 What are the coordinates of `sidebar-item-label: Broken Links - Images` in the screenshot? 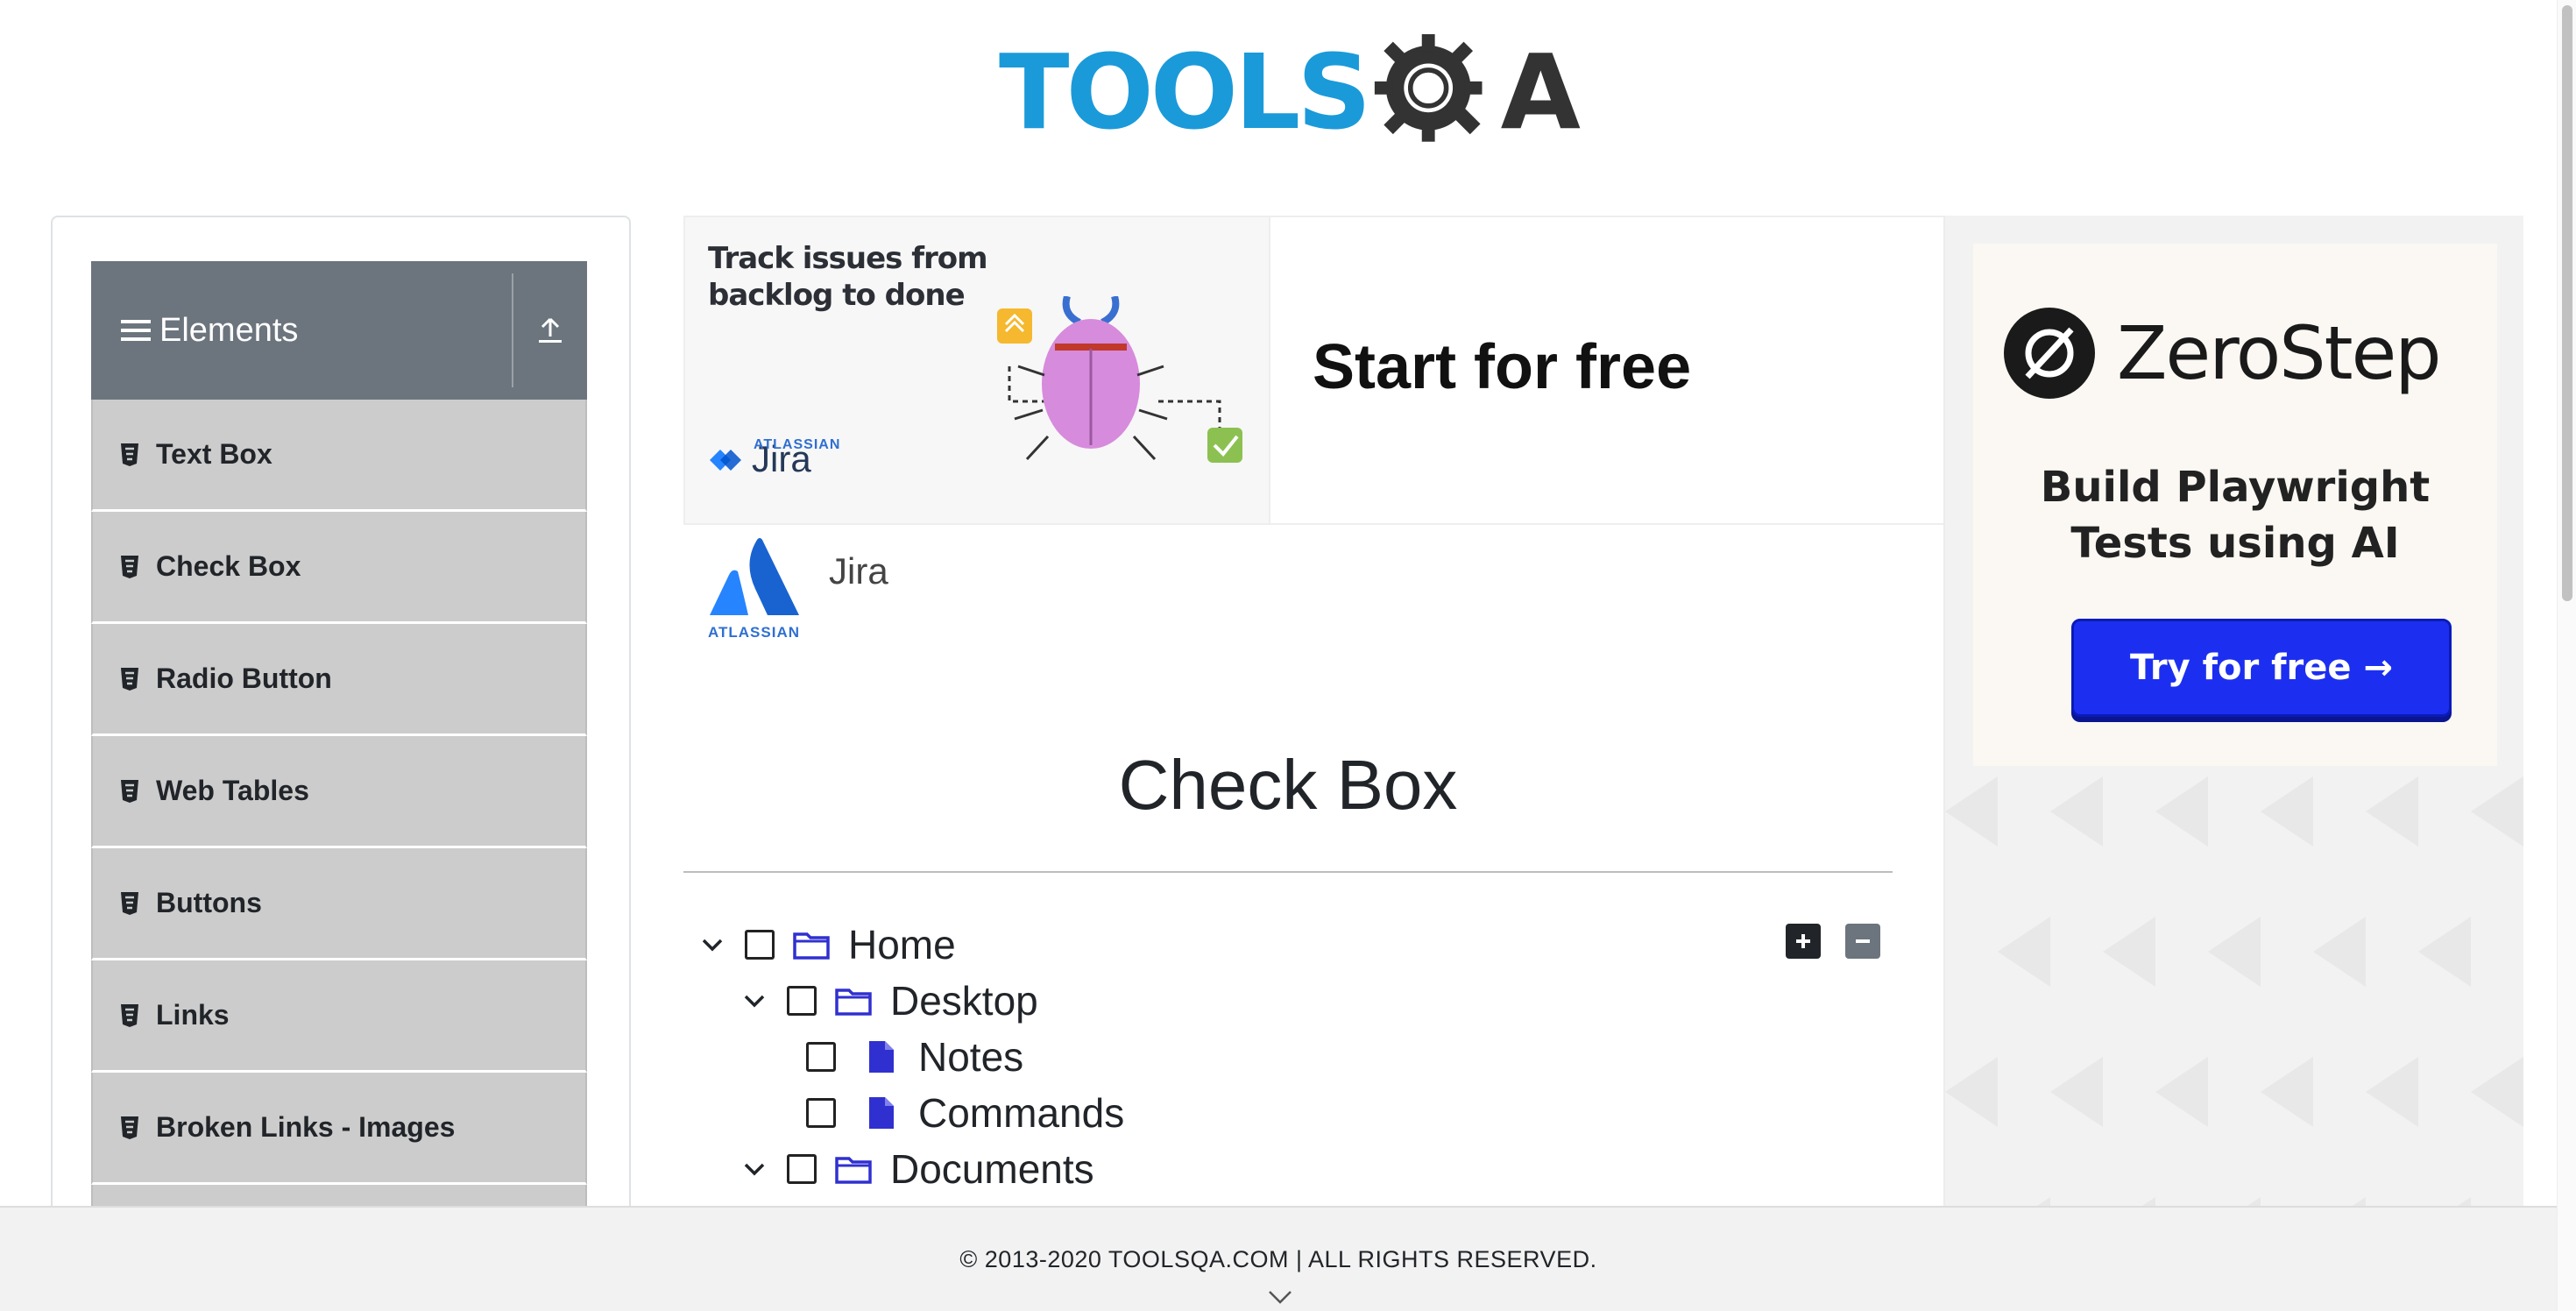 It's located at (306, 1127).